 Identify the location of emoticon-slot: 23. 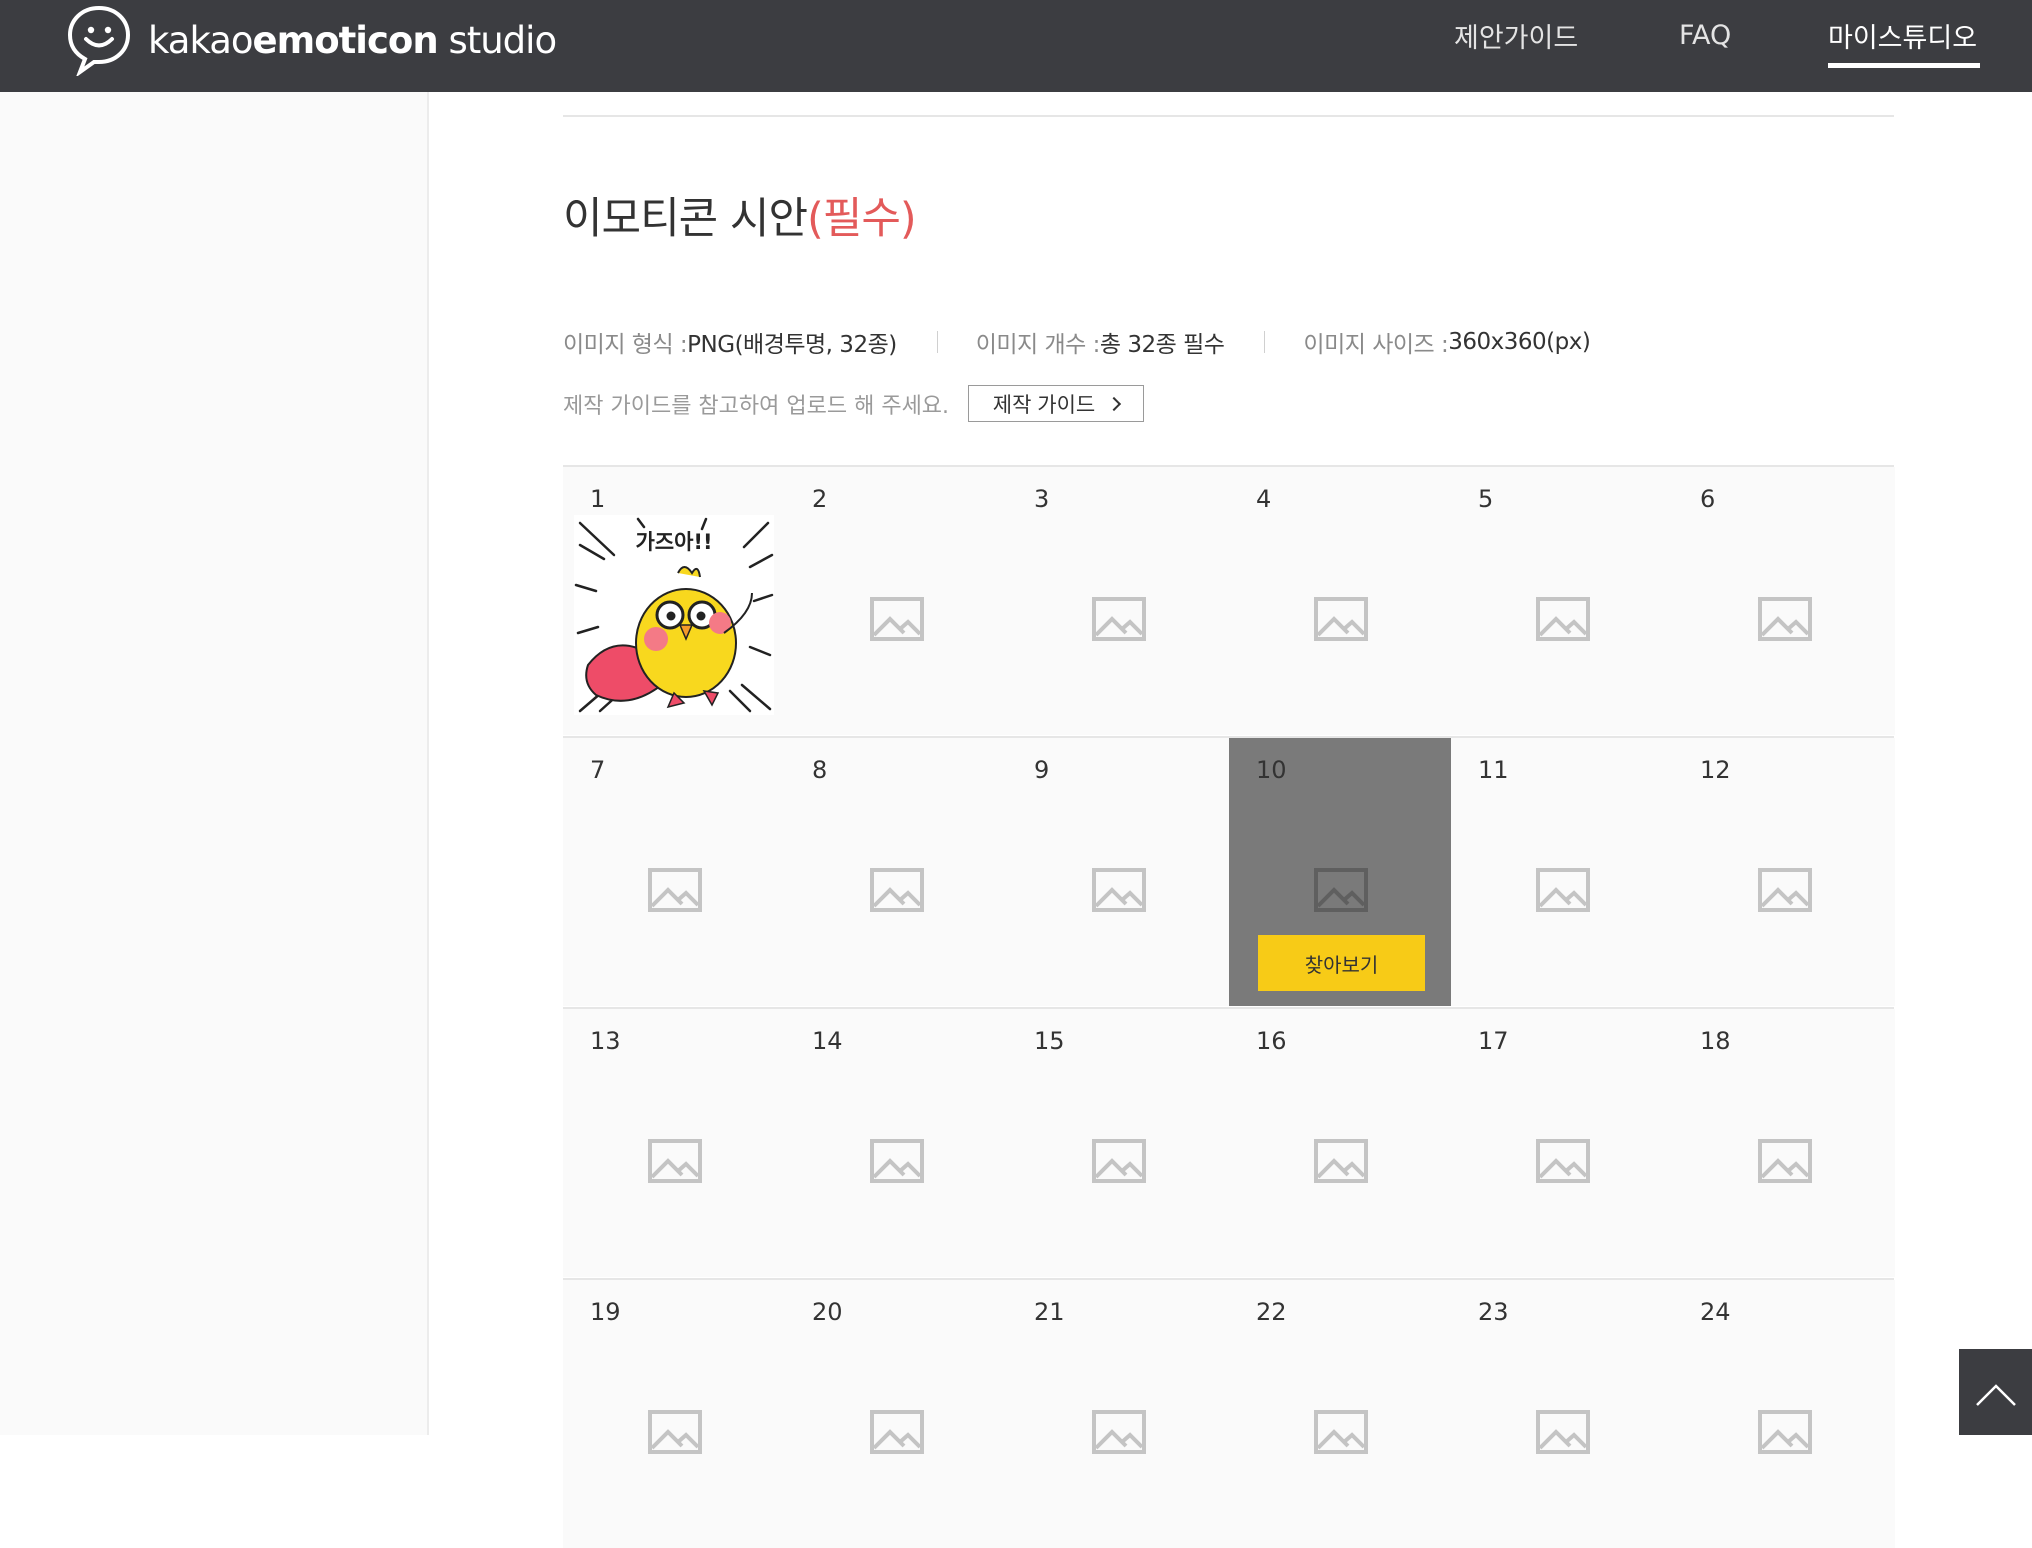
(1562, 1414).